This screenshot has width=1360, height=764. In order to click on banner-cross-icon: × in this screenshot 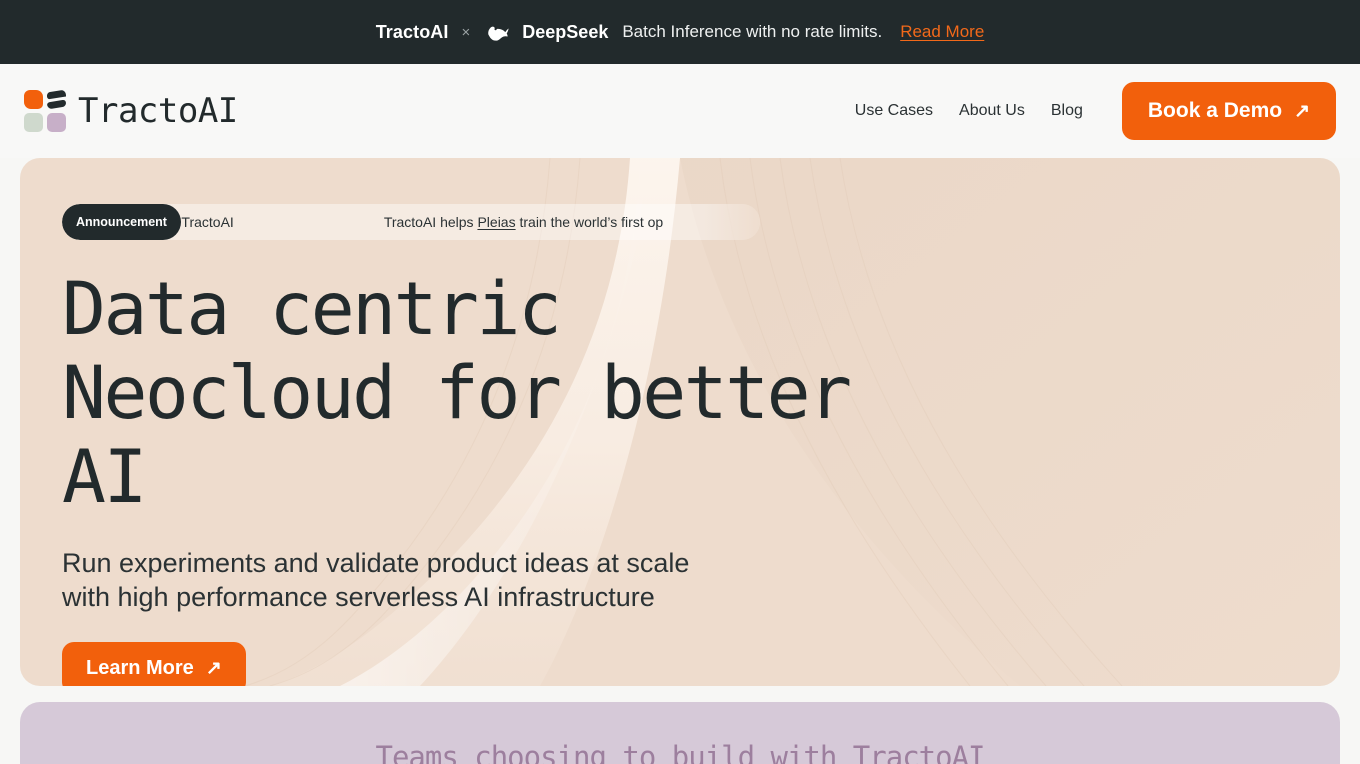, I will do `click(466, 32)`.